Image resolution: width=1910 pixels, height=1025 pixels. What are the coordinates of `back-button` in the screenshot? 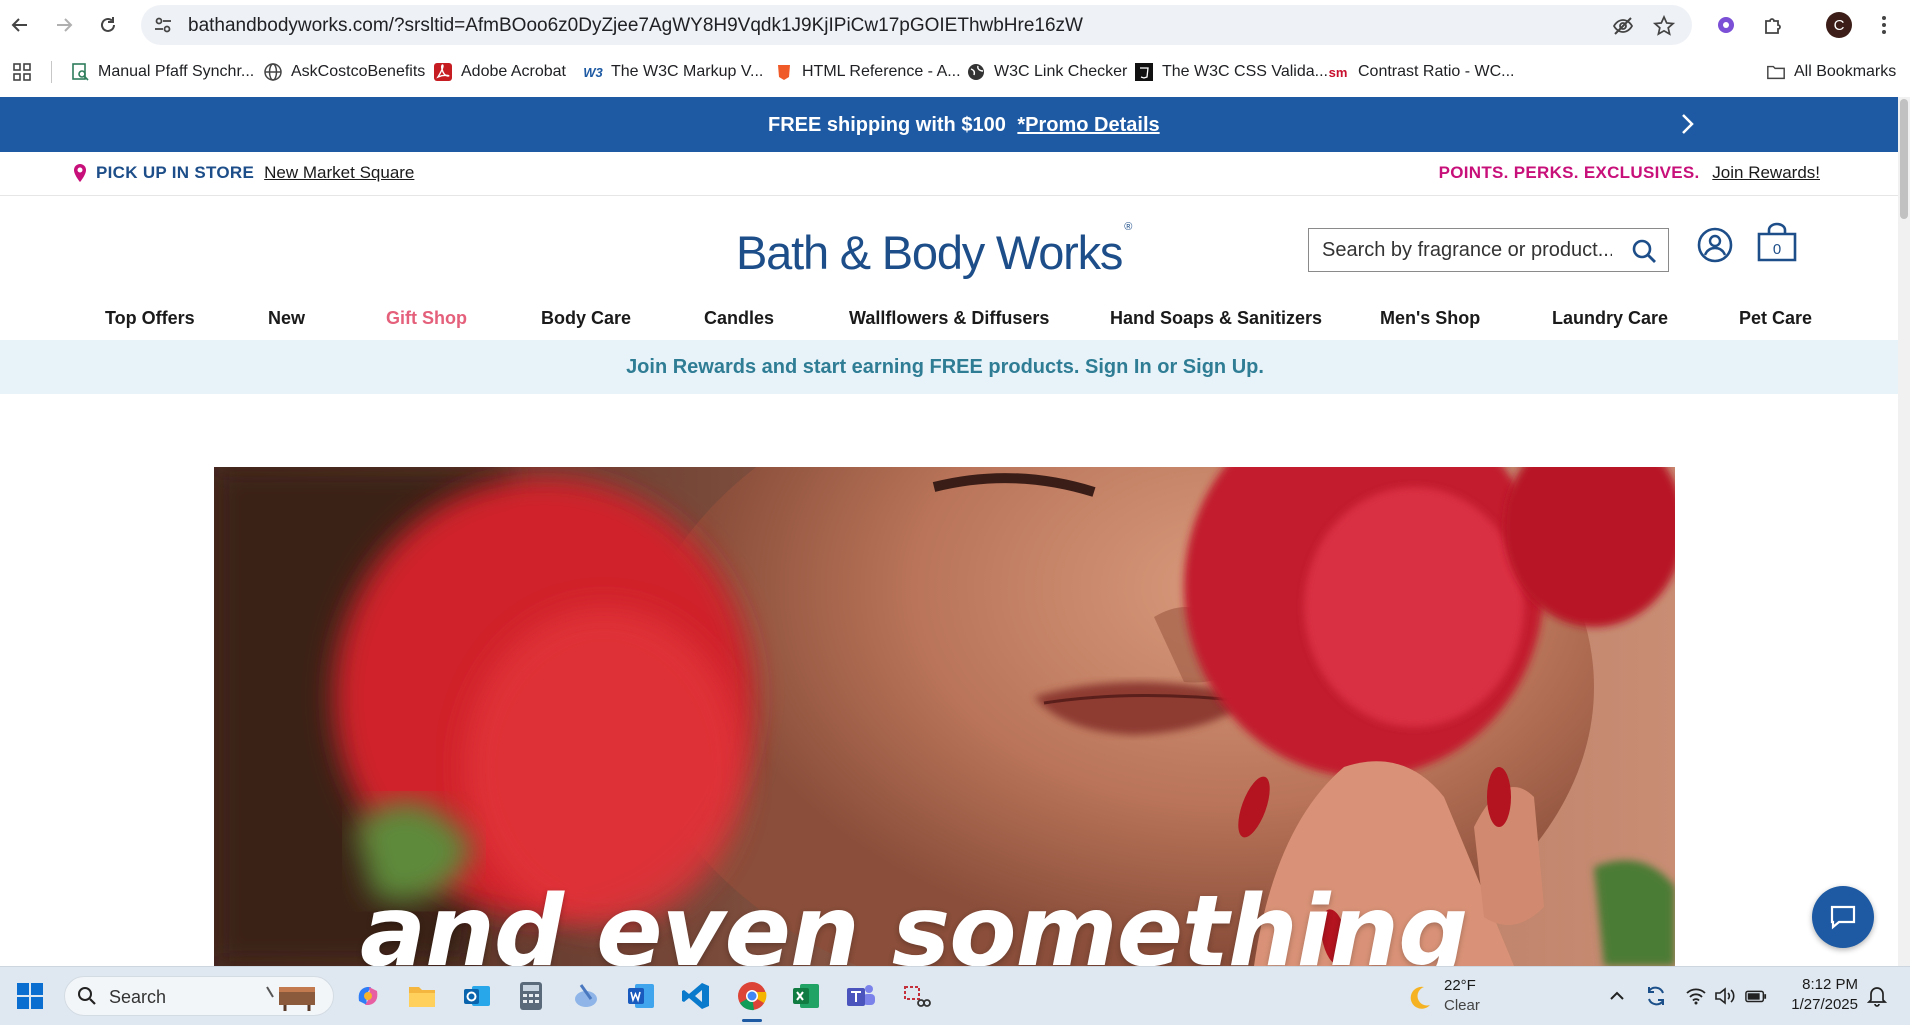 It's located at (20, 25).